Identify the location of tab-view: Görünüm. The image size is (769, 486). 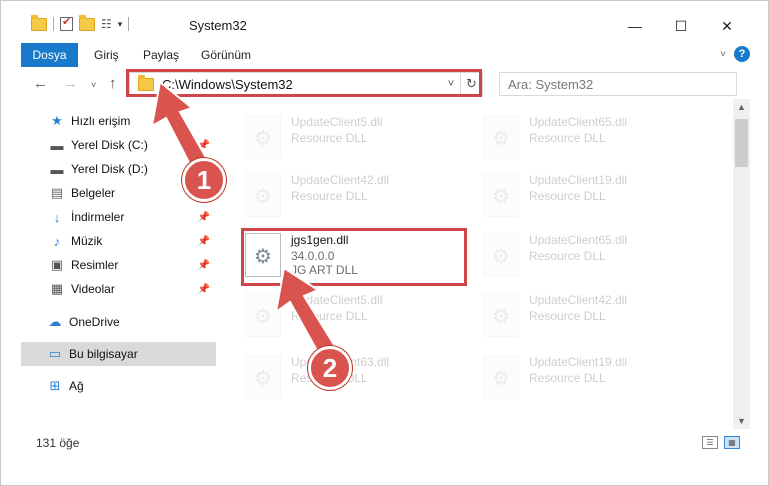
(226, 55).